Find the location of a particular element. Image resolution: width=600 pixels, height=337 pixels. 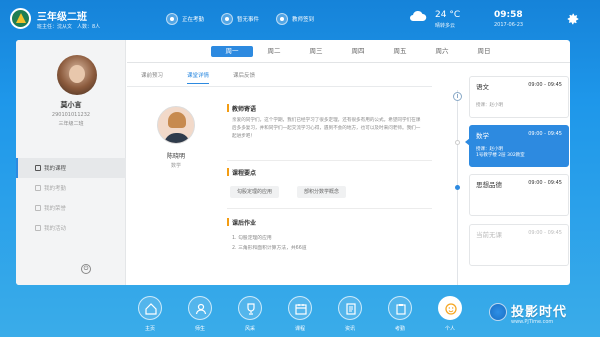

section-title: 课程要点 is located at coordinates (244, 173).